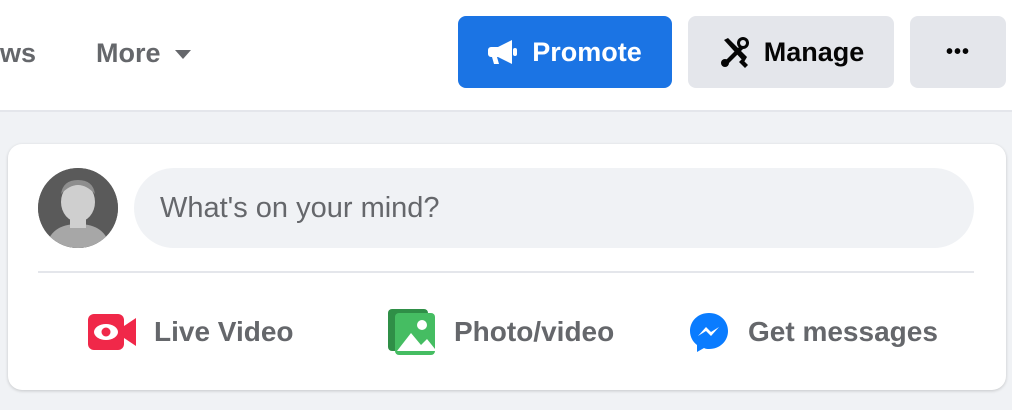 The width and height of the screenshot is (1012, 410). I want to click on manage-button: Manage, so click(791, 52).